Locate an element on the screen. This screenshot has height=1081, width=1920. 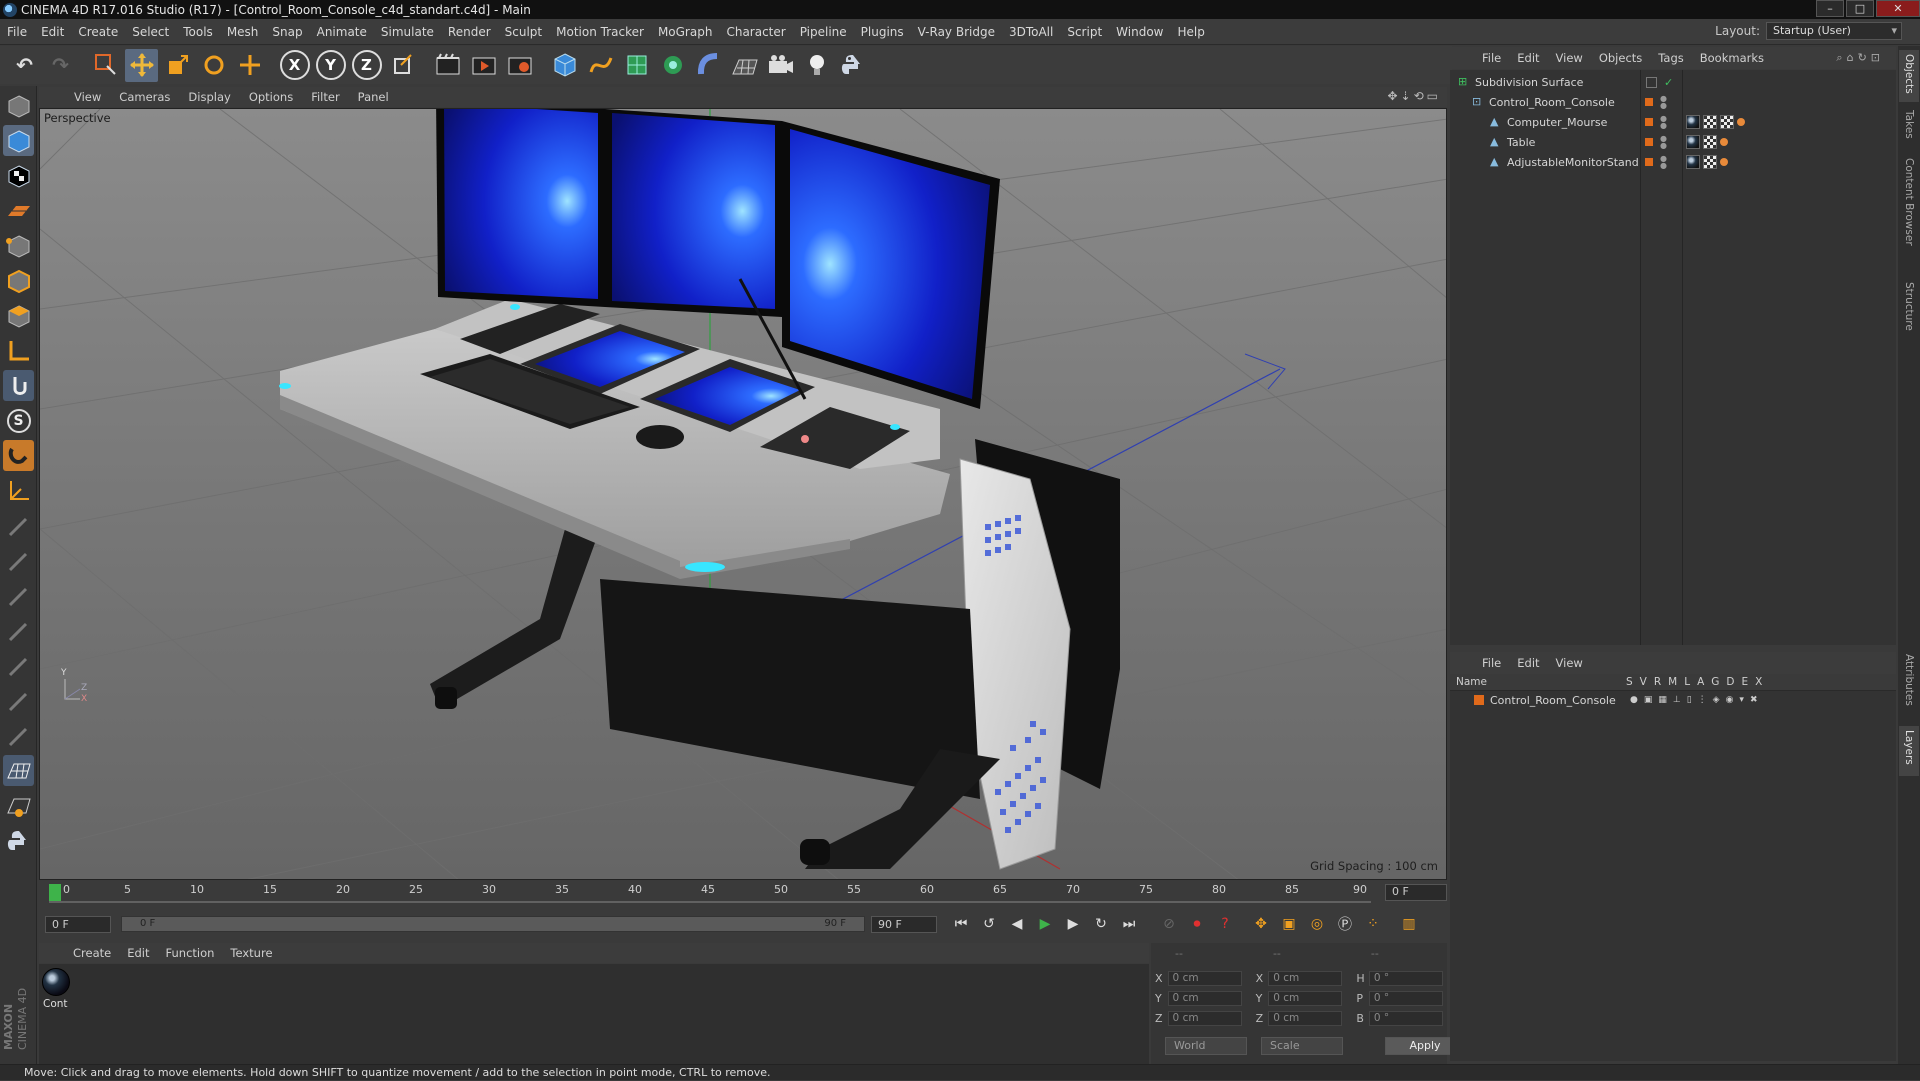
menu-simulate: Simulate is located at coordinates (407, 32).